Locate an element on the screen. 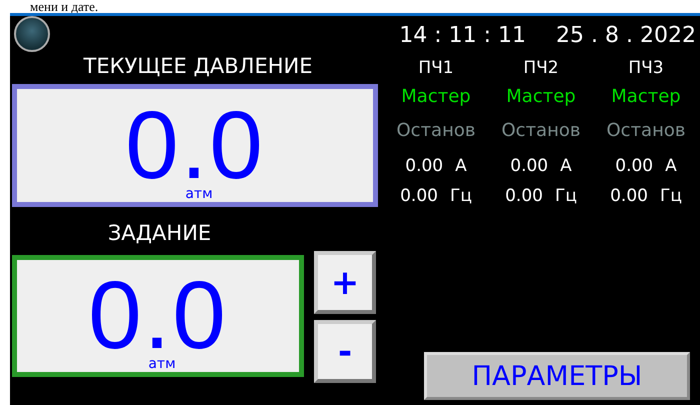  drive-name: ПЧ2 is located at coordinates (541, 69).